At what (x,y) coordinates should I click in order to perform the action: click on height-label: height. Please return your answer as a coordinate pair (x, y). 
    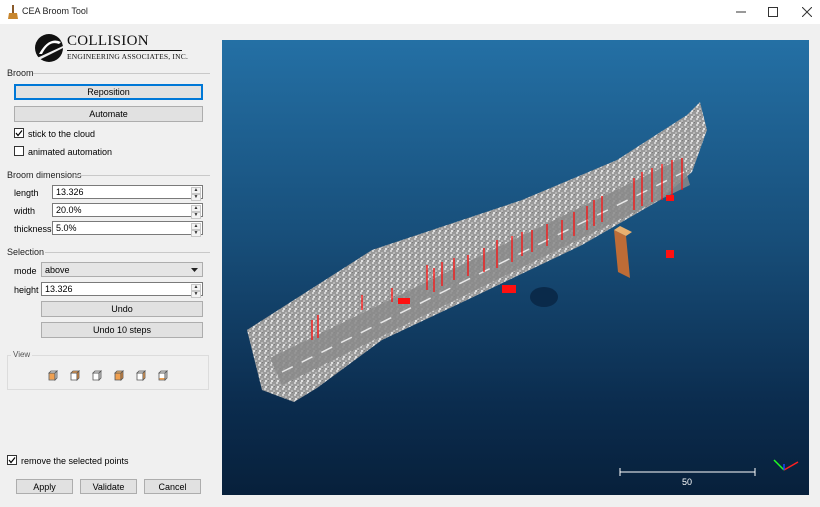
    Looking at the image, I should click on (26, 290).